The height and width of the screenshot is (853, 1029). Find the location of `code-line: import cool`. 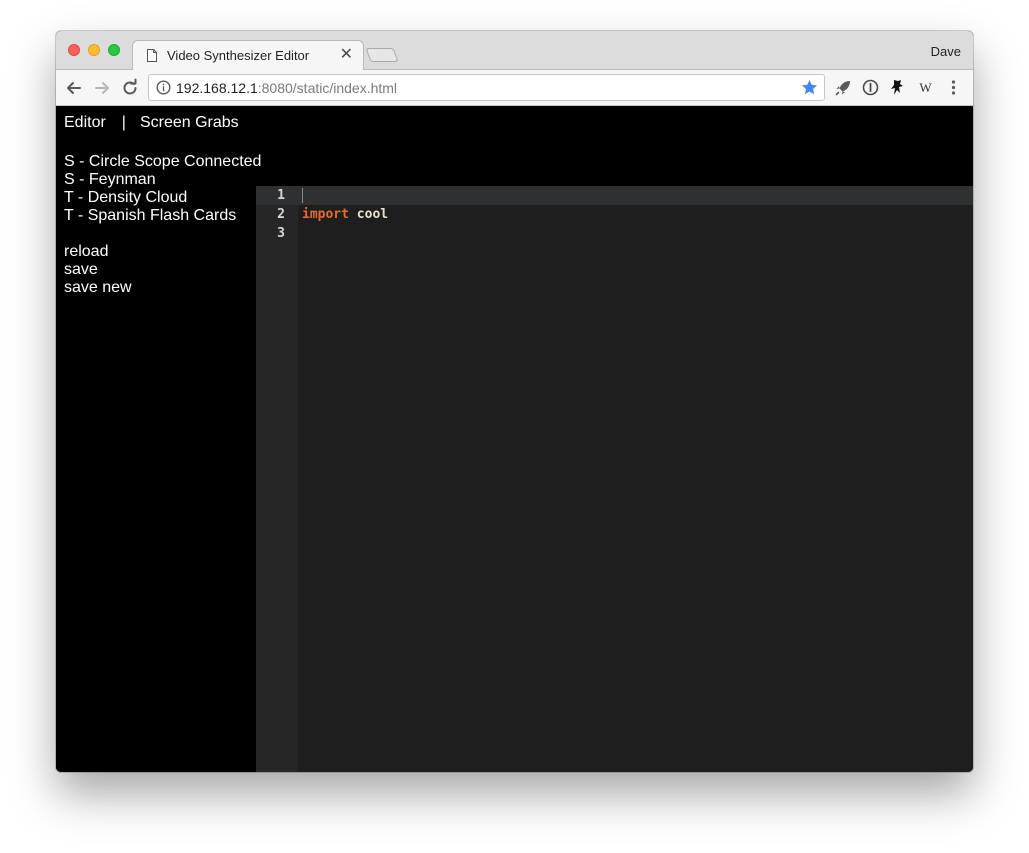

code-line: import cool is located at coordinates (345, 214).